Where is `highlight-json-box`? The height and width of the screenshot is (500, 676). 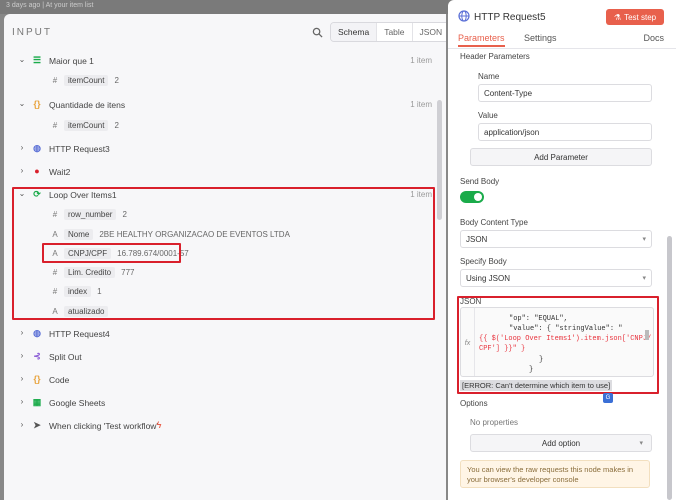 highlight-json-box is located at coordinates (558, 345).